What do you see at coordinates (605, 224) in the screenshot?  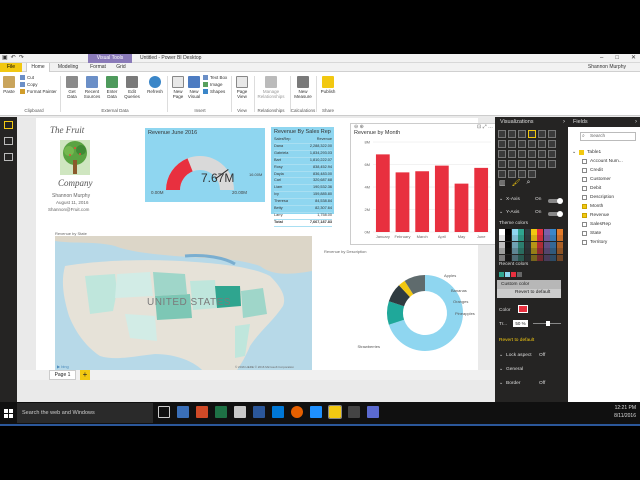 I see `field-item: SalesRep` at bounding box center [605, 224].